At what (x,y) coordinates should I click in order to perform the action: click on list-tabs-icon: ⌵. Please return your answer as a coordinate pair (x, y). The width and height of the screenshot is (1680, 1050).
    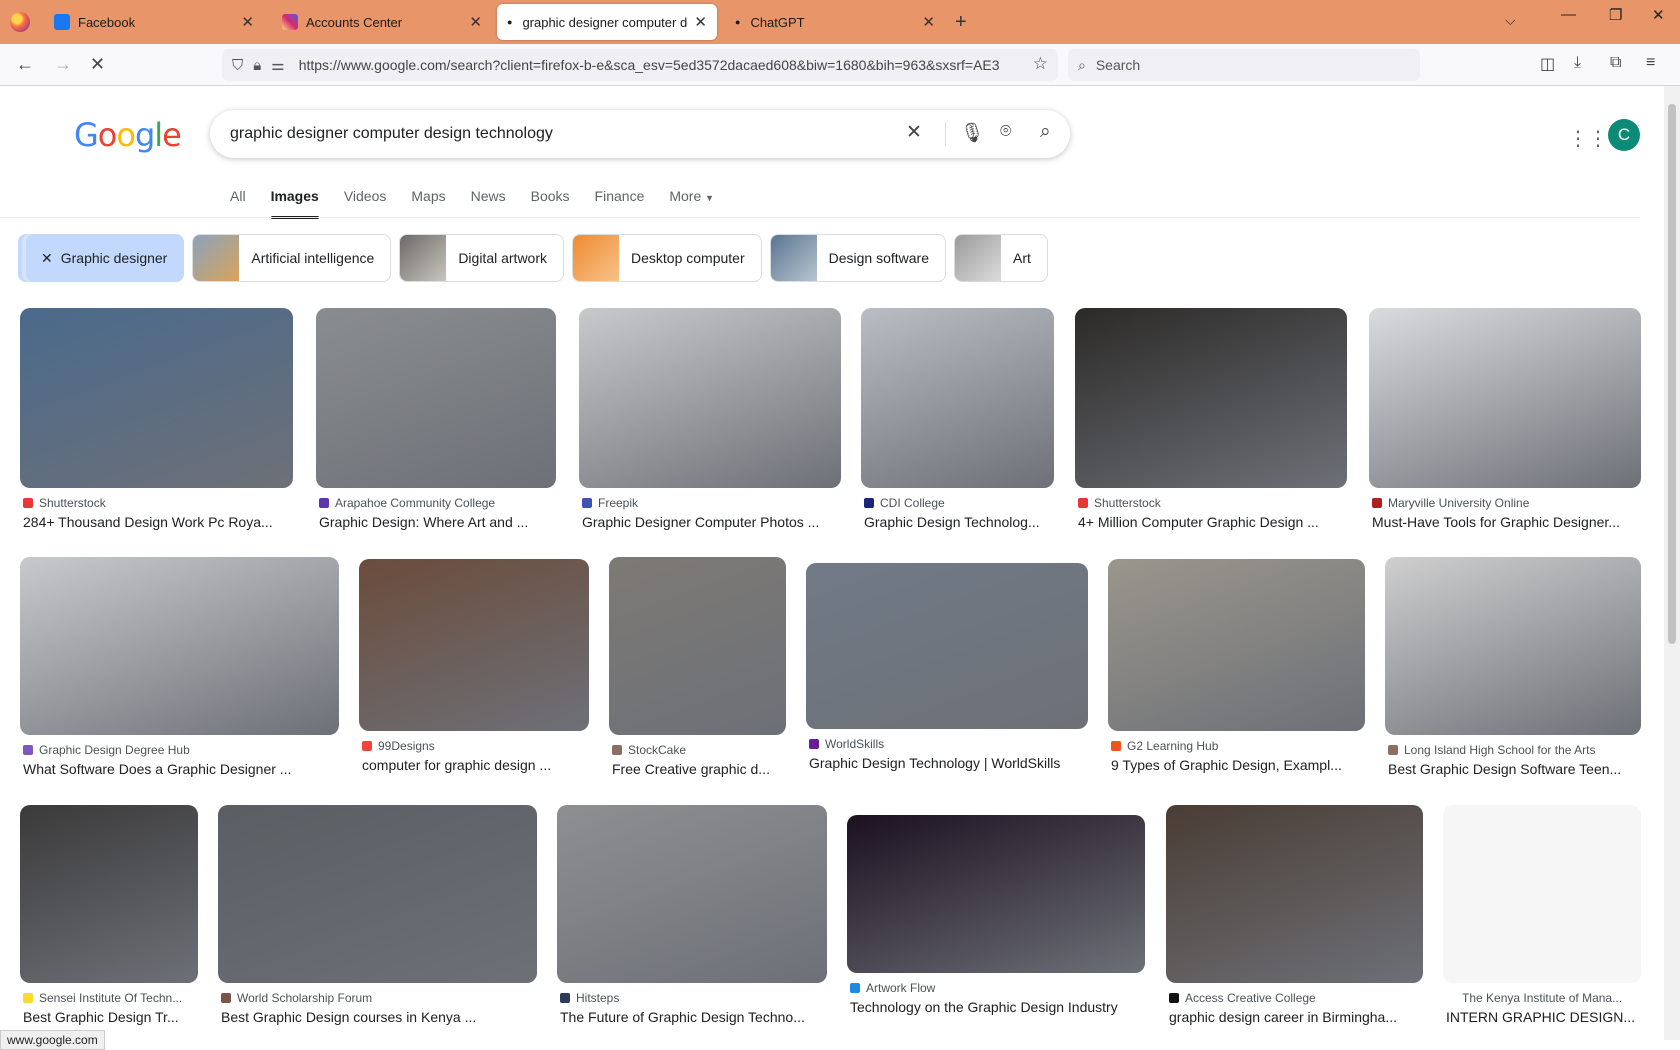
    Looking at the image, I should click on (1510, 20).